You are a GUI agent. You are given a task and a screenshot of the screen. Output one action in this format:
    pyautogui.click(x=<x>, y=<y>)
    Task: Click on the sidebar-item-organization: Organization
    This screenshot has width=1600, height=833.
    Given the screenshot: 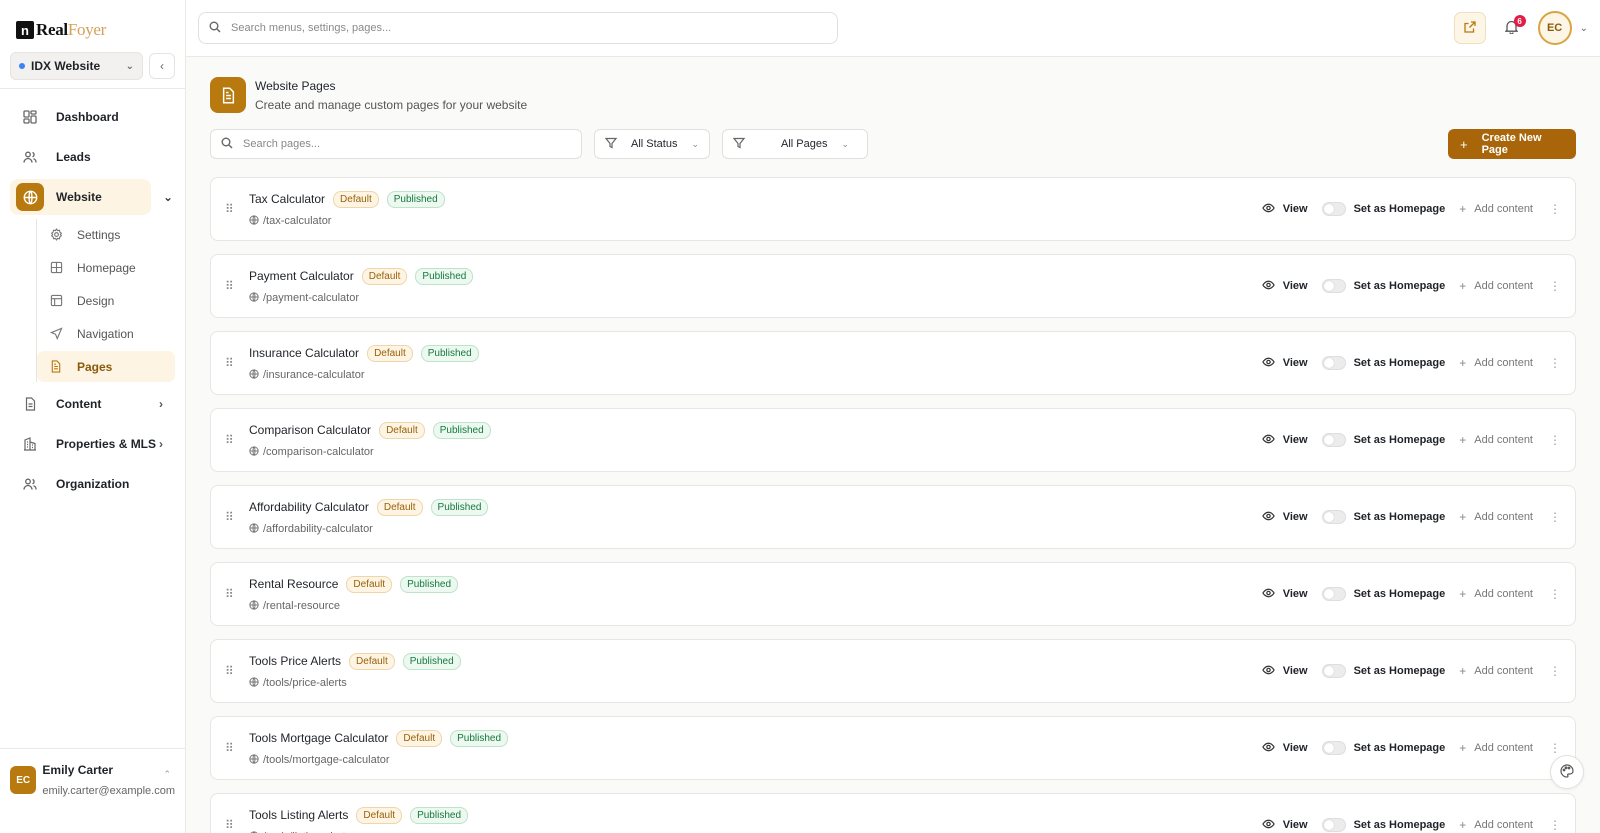 What is the action you would take?
    pyautogui.click(x=92, y=484)
    